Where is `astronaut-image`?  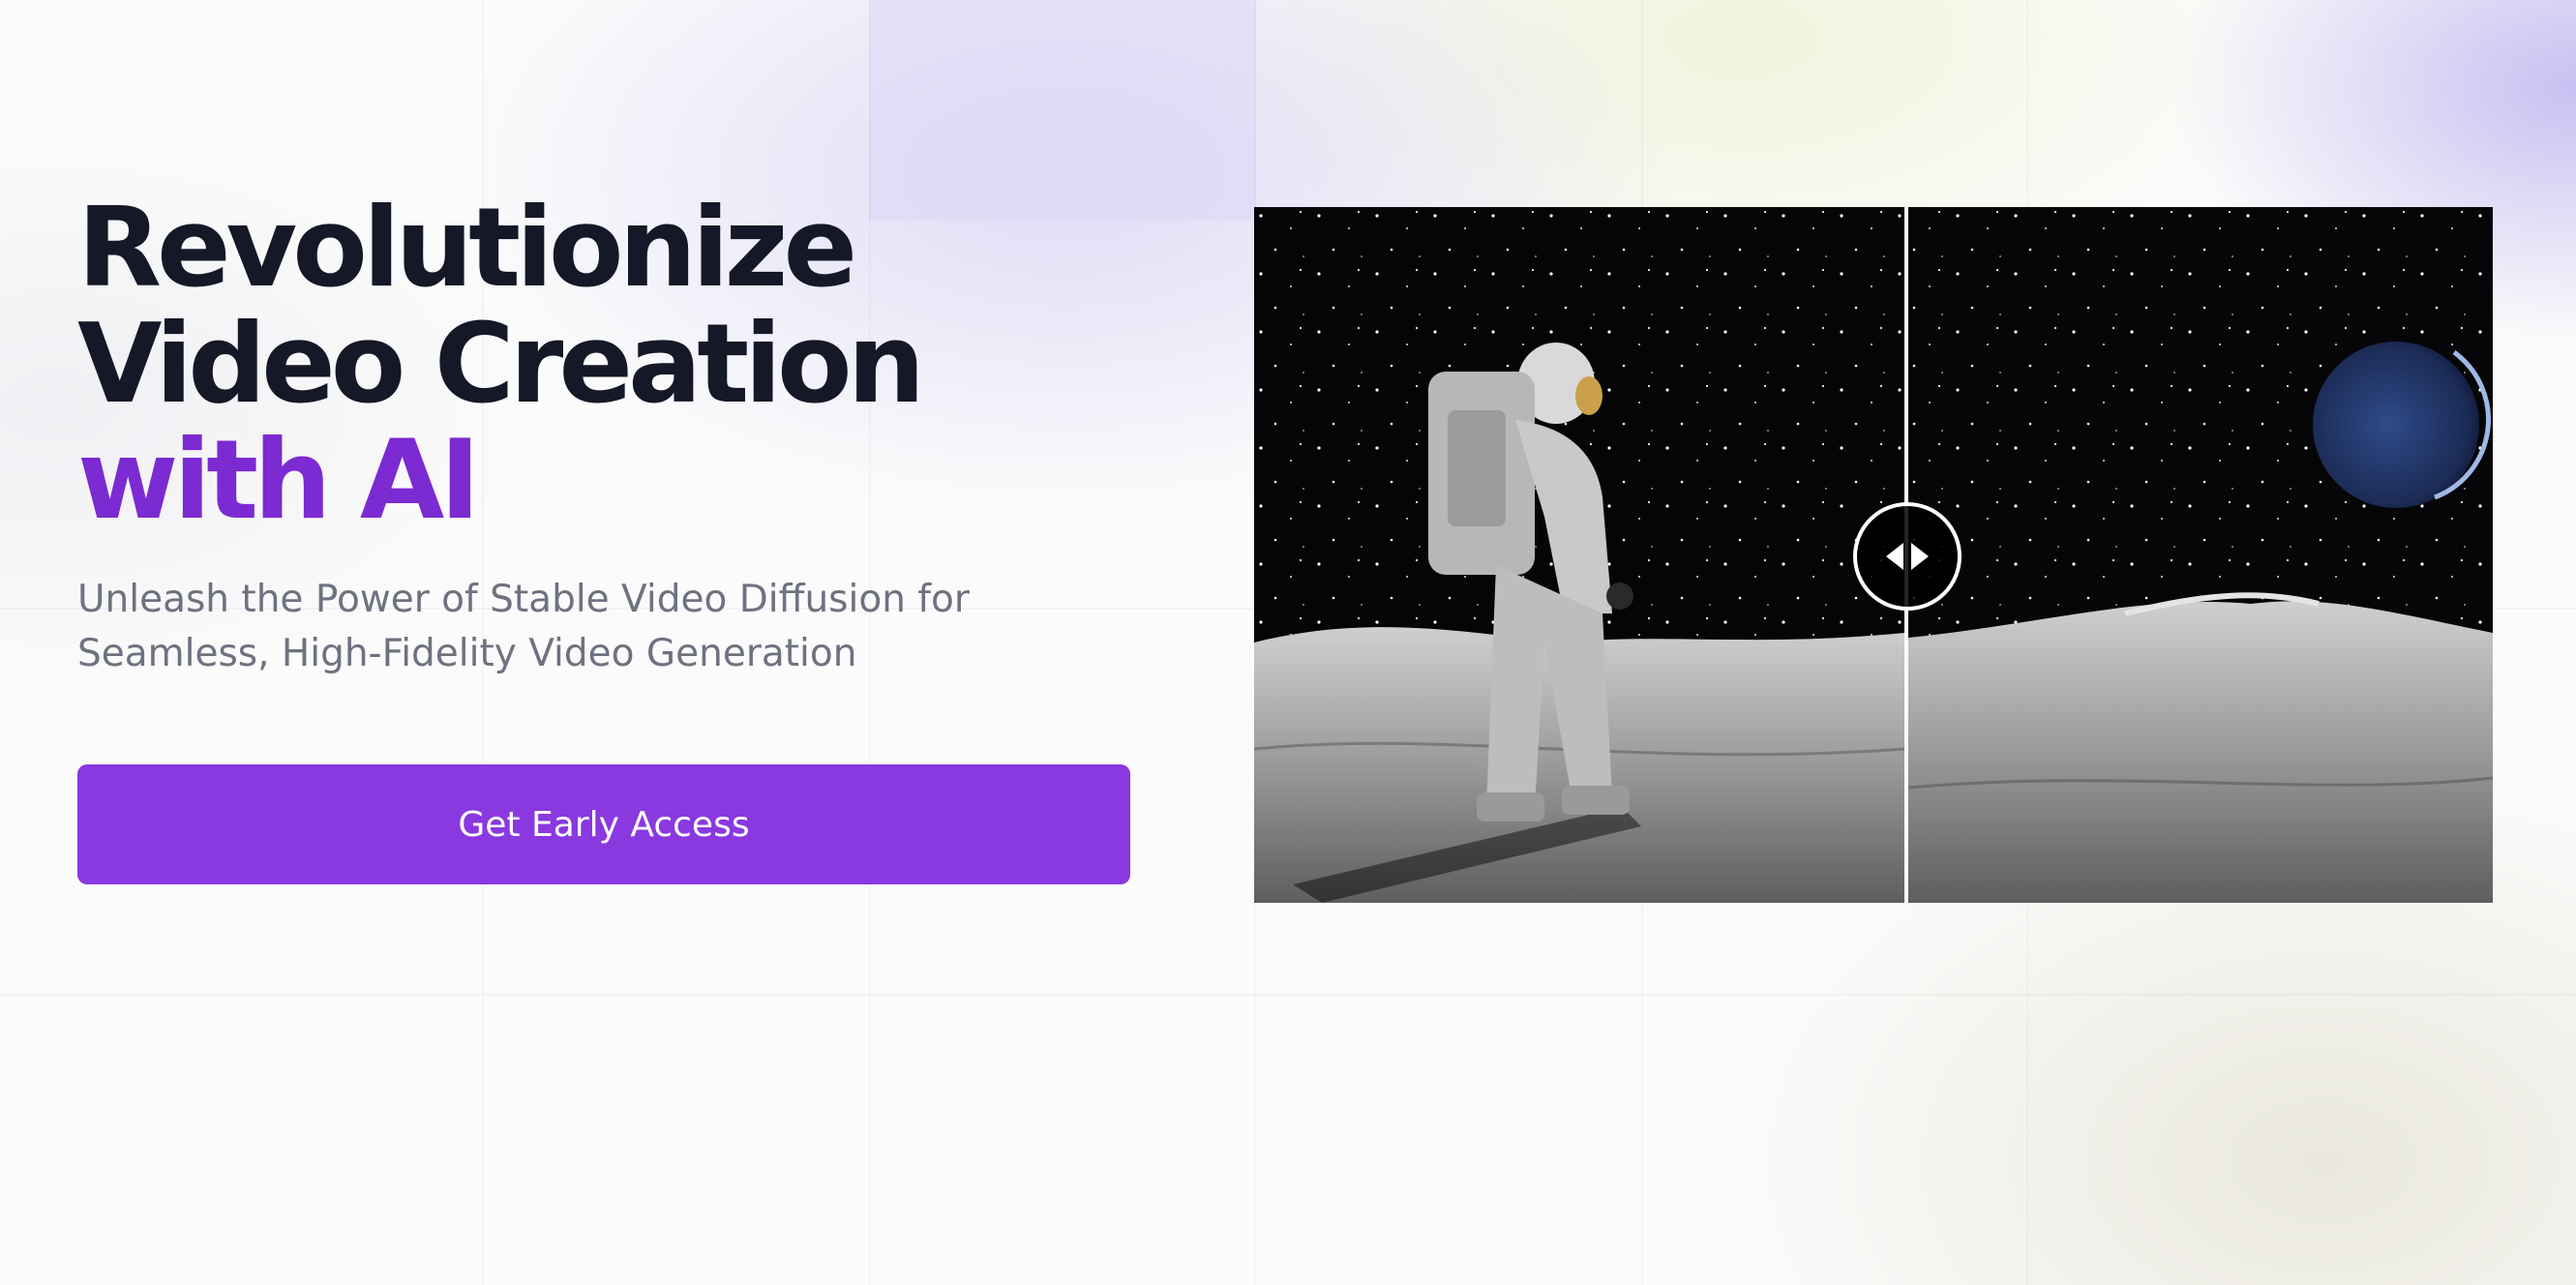
astronaut-image is located at coordinates (1579, 555).